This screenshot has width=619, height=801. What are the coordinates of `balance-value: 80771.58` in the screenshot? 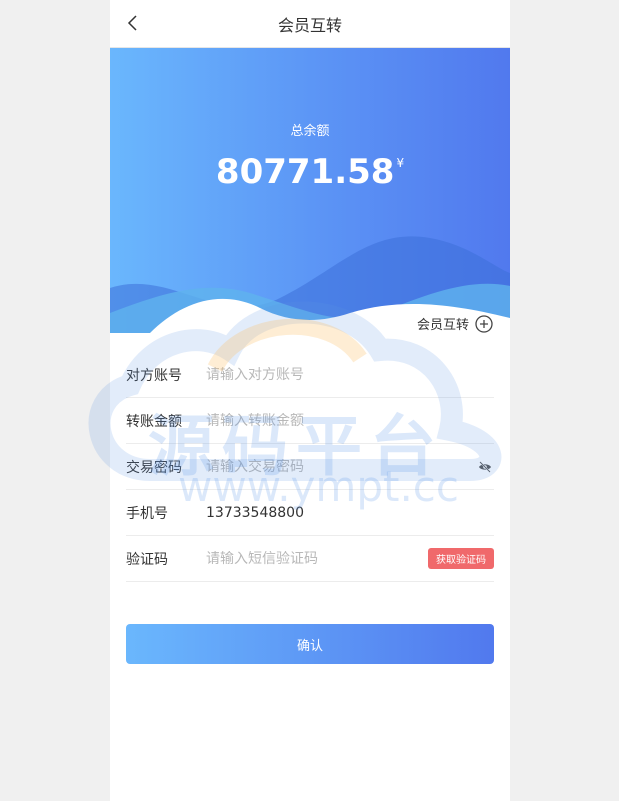 It's located at (305, 172).